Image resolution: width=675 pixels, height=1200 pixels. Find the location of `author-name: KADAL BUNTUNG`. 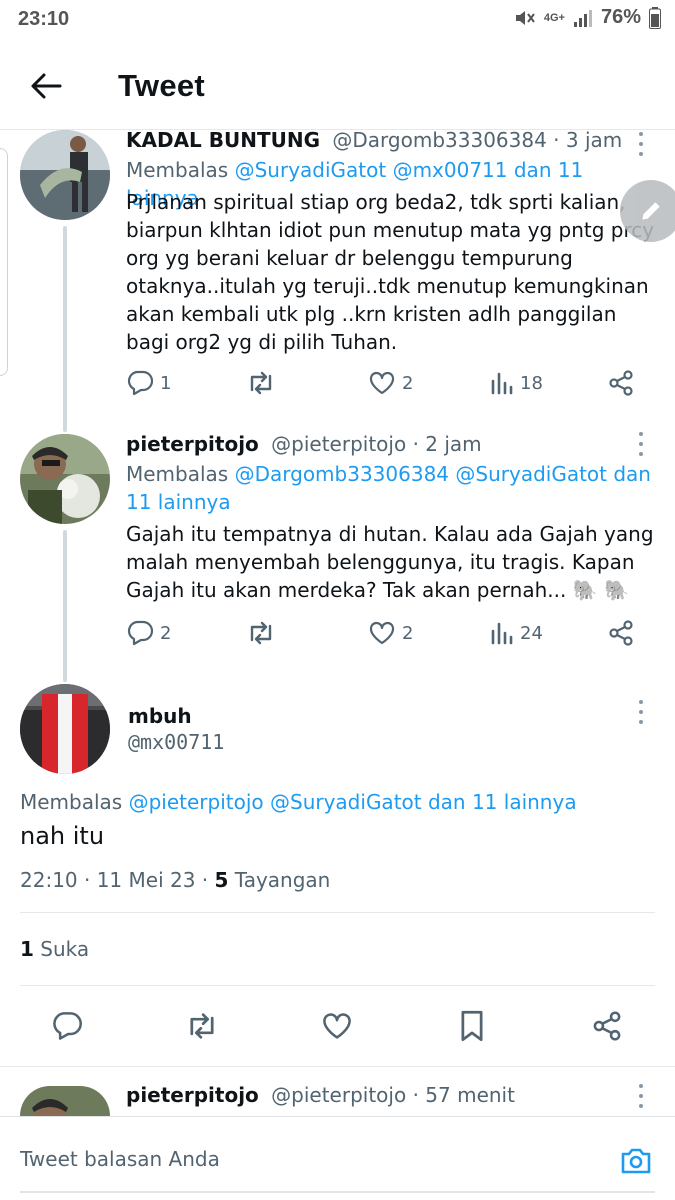

author-name: KADAL BUNTUNG is located at coordinates (223, 140).